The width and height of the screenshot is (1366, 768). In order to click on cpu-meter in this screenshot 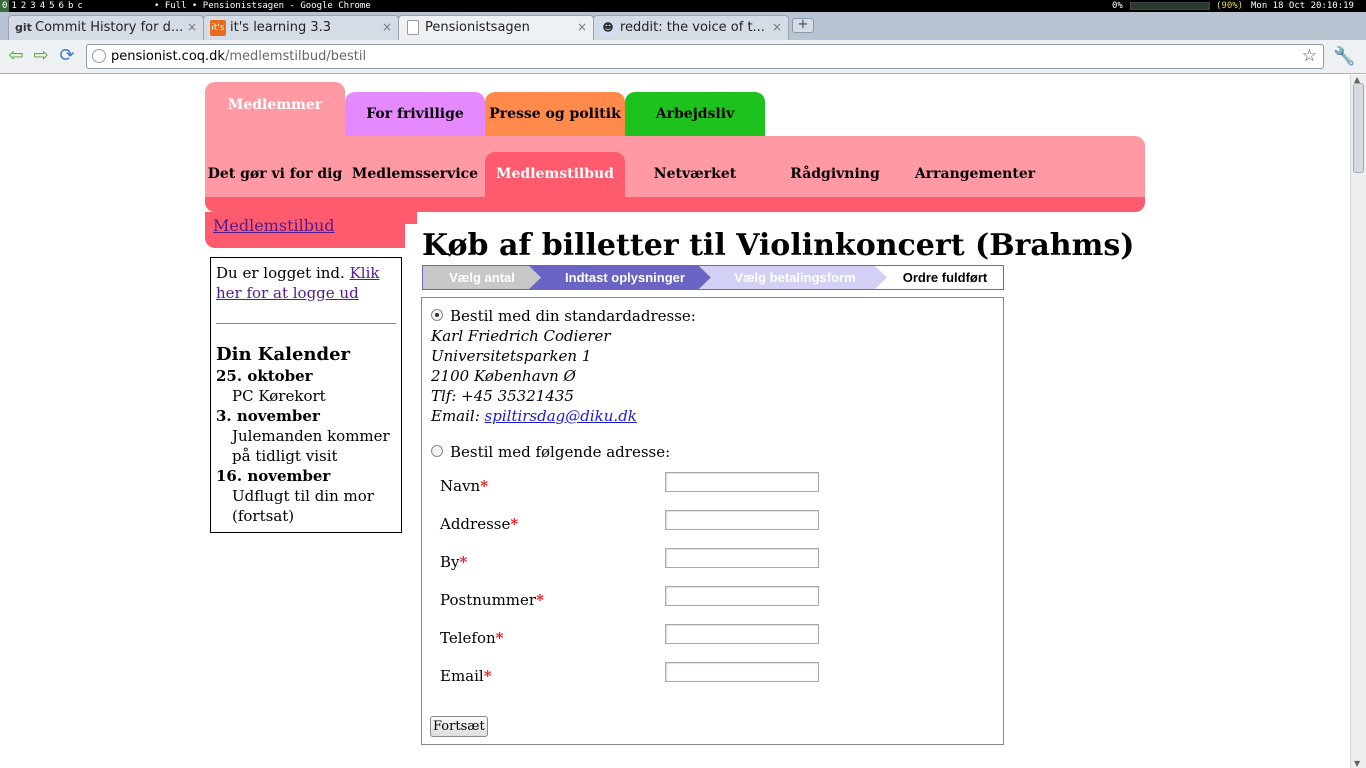, I will do `click(1170, 6)`.